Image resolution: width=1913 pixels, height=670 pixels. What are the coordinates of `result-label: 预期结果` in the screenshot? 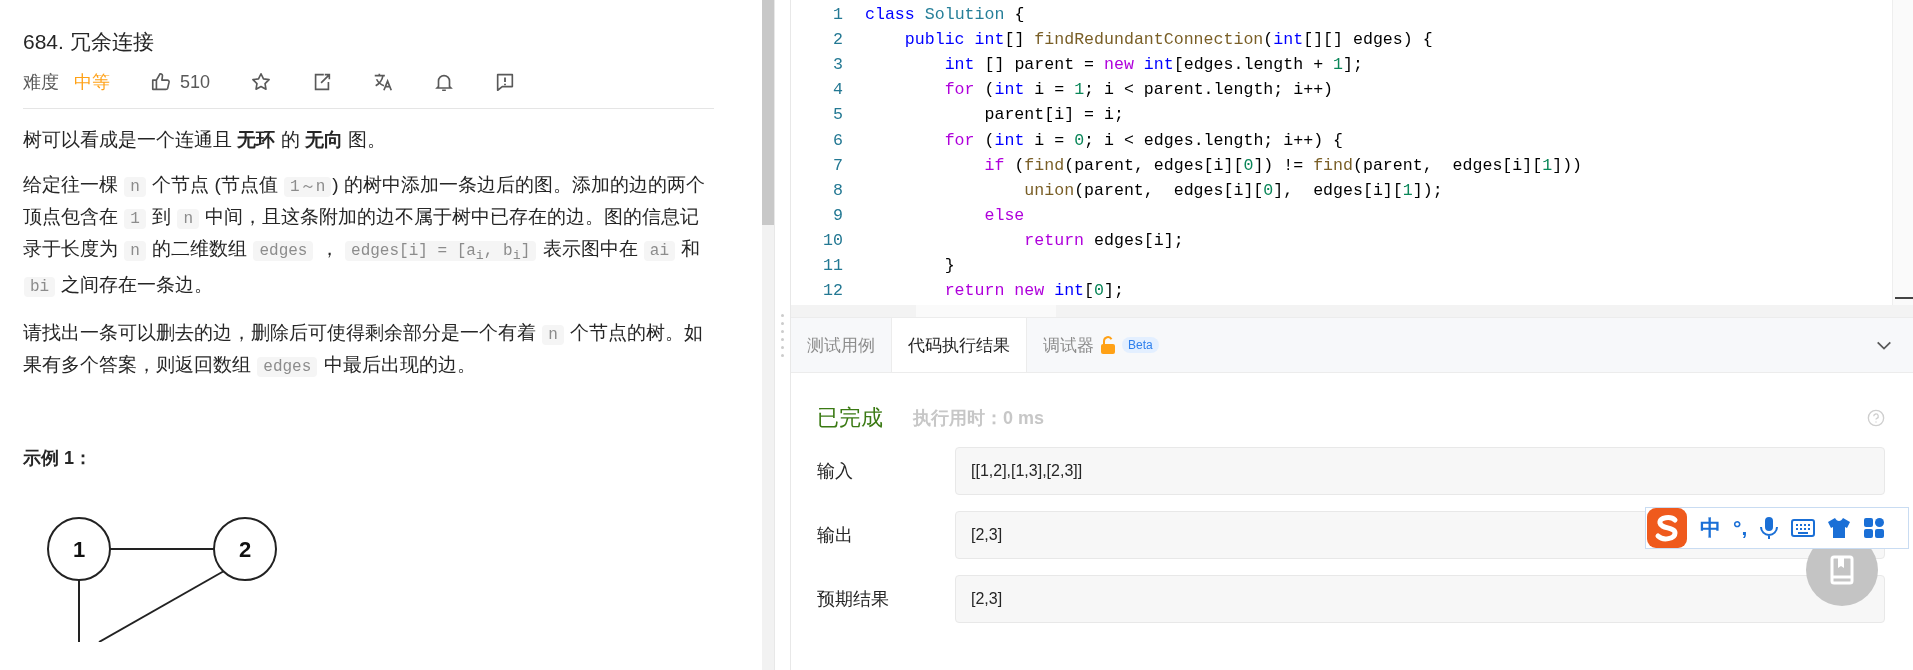 It's located at (853, 599).